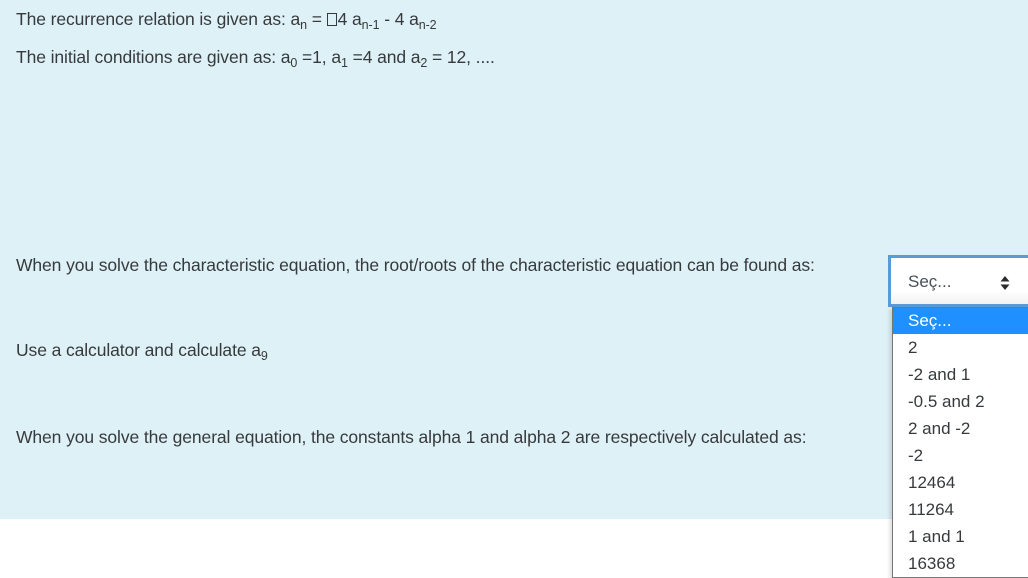 This screenshot has height=578, width=1028. I want to click on text-part: The initial conditions are given as: a, so click(153, 57).